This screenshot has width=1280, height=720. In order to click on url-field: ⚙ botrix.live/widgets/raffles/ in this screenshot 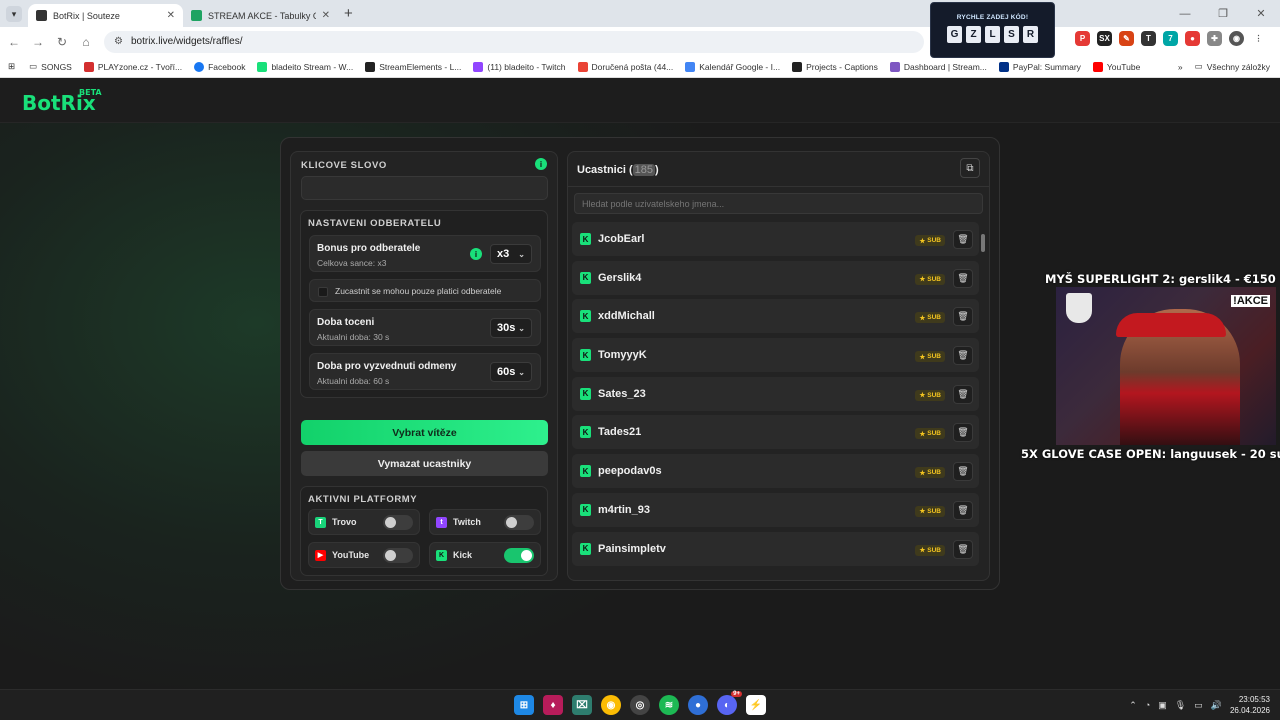, I will do `click(514, 41)`.